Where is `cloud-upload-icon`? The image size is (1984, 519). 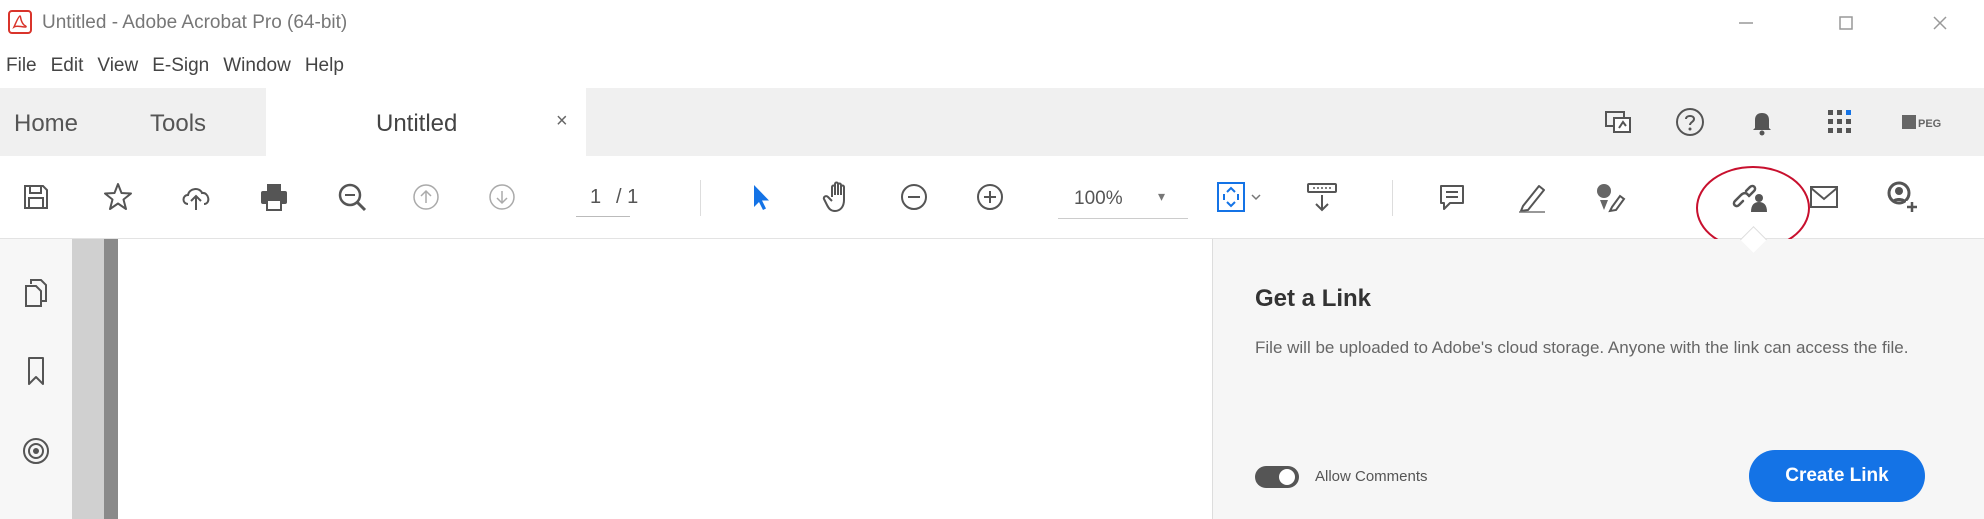
cloud-upload-icon is located at coordinates (196, 197).